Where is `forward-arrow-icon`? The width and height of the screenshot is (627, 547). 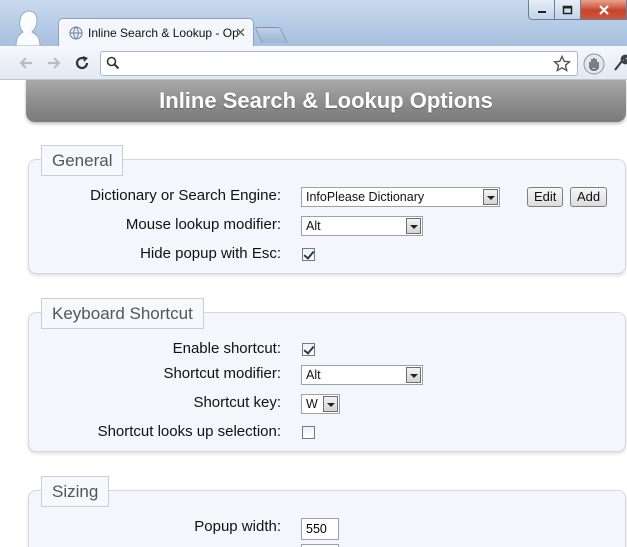 forward-arrow-icon is located at coordinates (54, 63).